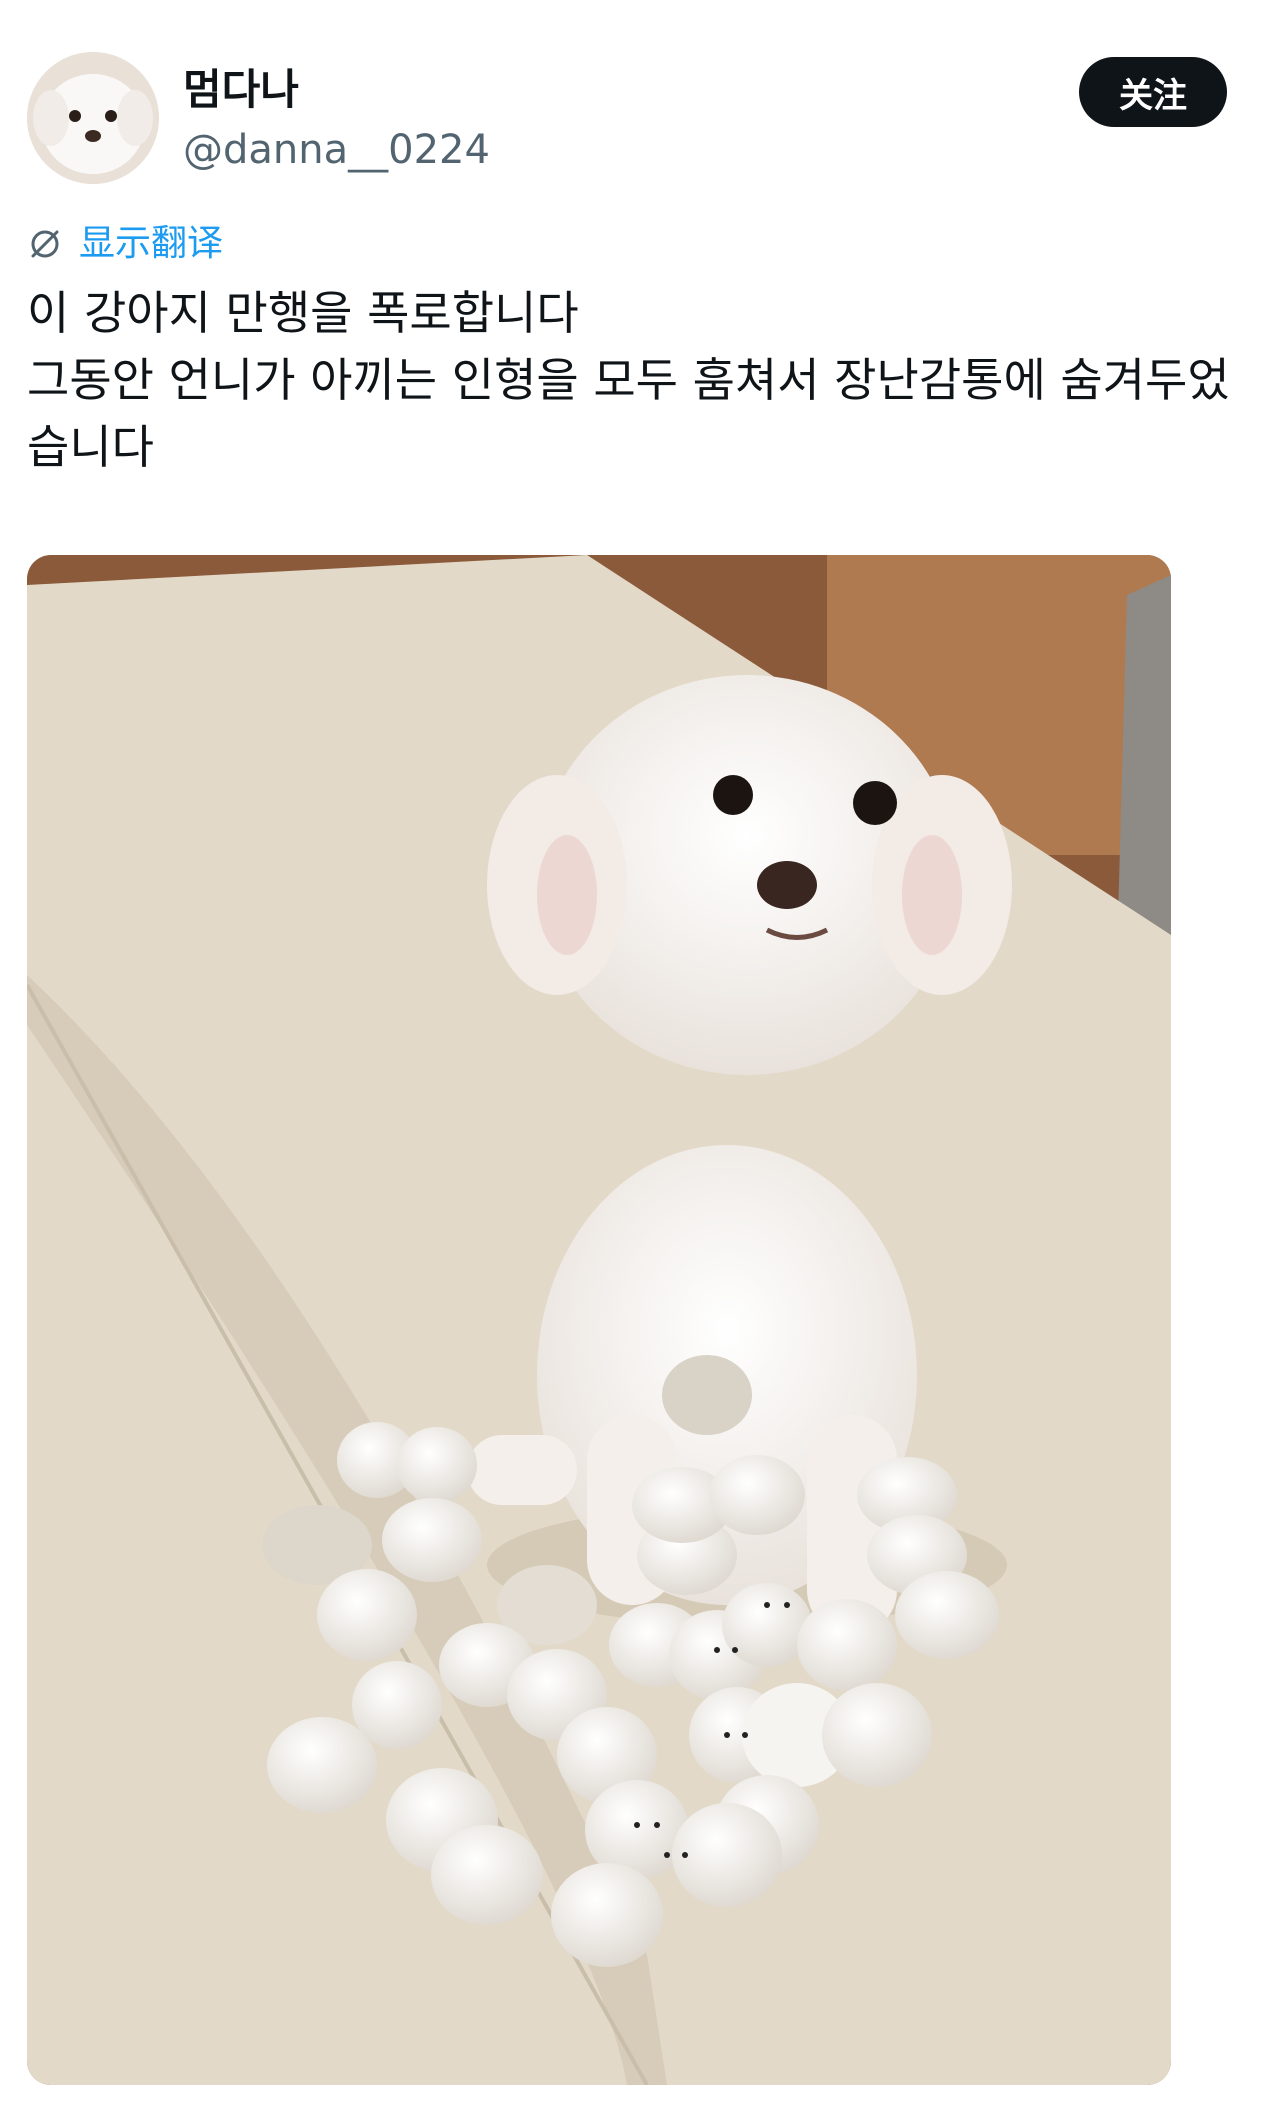  What do you see at coordinates (1153, 92) in the screenshot?
I see `follow-button: 关注` at bounding box center [1153, 92].